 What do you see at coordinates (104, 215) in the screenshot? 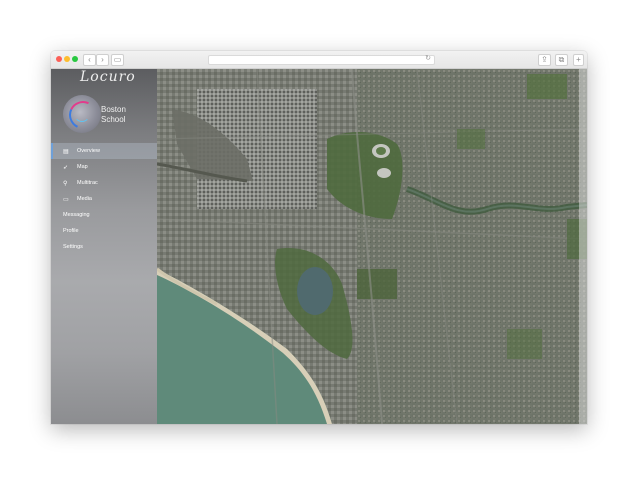
I see `sidebar-item-messaging: Messaging` at bounding box center [104, 215].